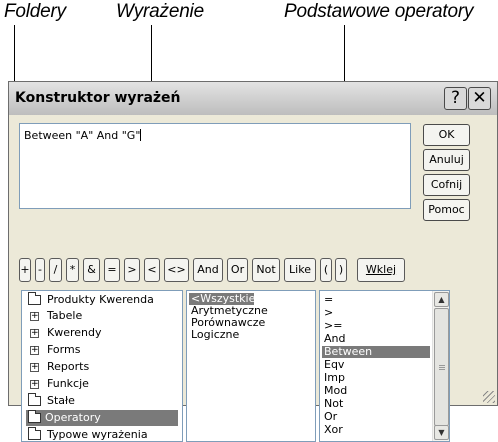 The width and height of the screenshot is (498, 442). Describe the element at coordinates (141, 135) in the screenshot. I see `text-caret` at that location.